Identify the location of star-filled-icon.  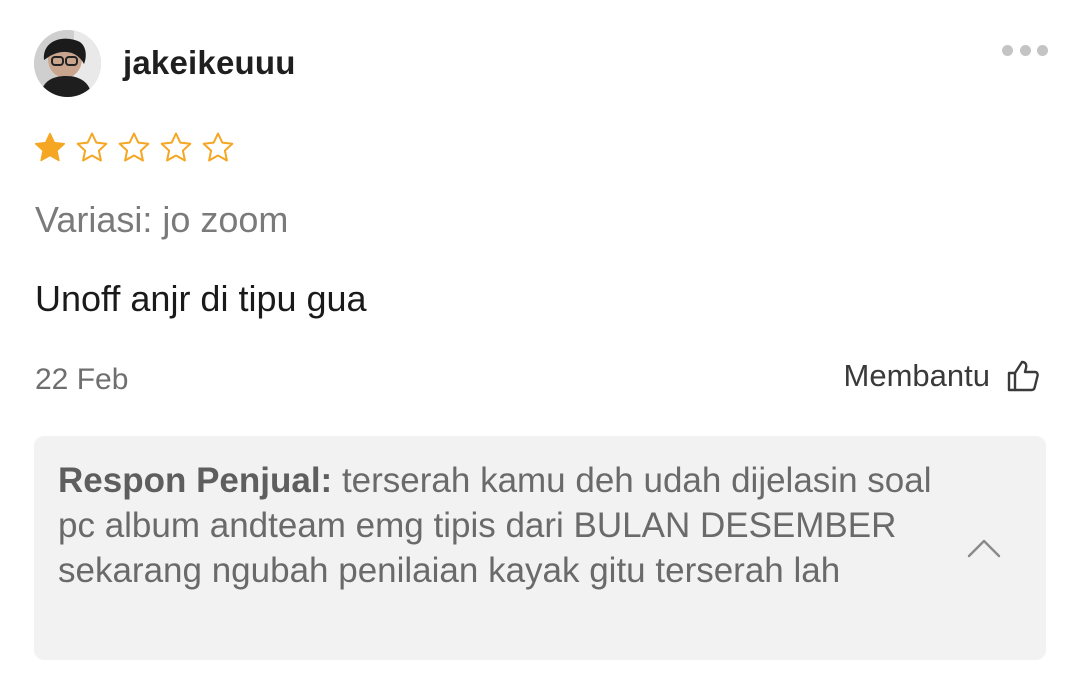
(50, 147).